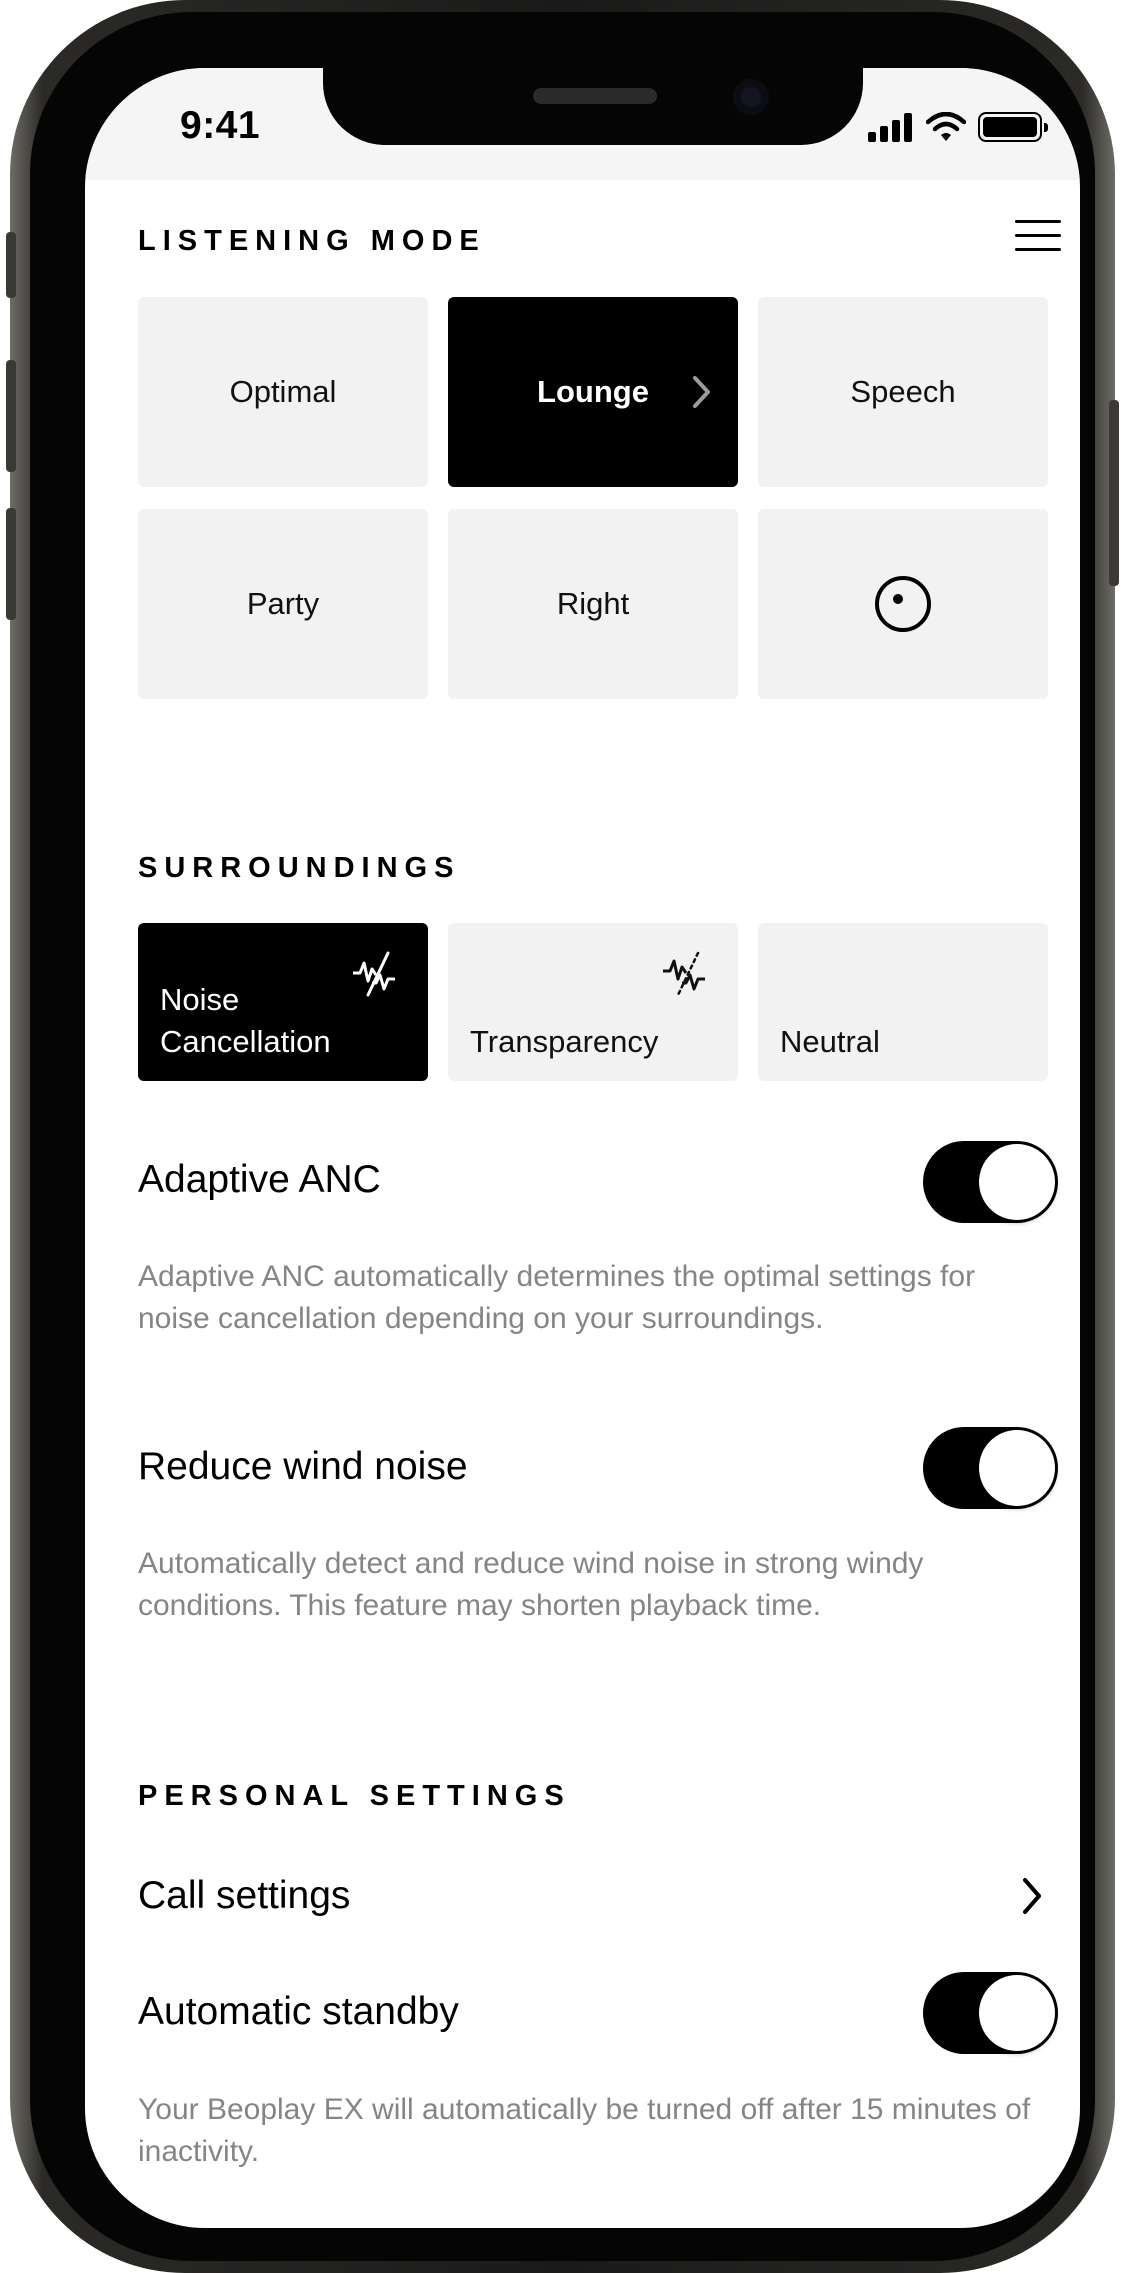  I want to click on mode-tile-party: Party, so click(283, 604).